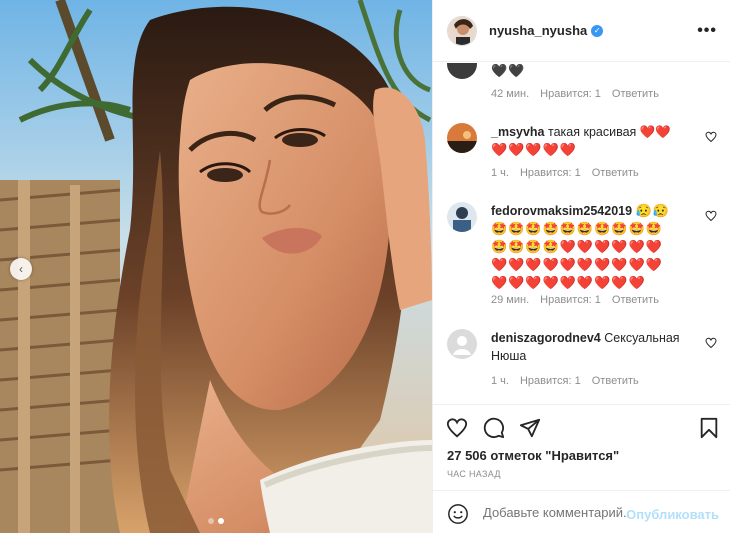  I want to click on carousel-dot-active, so click(221, 521).